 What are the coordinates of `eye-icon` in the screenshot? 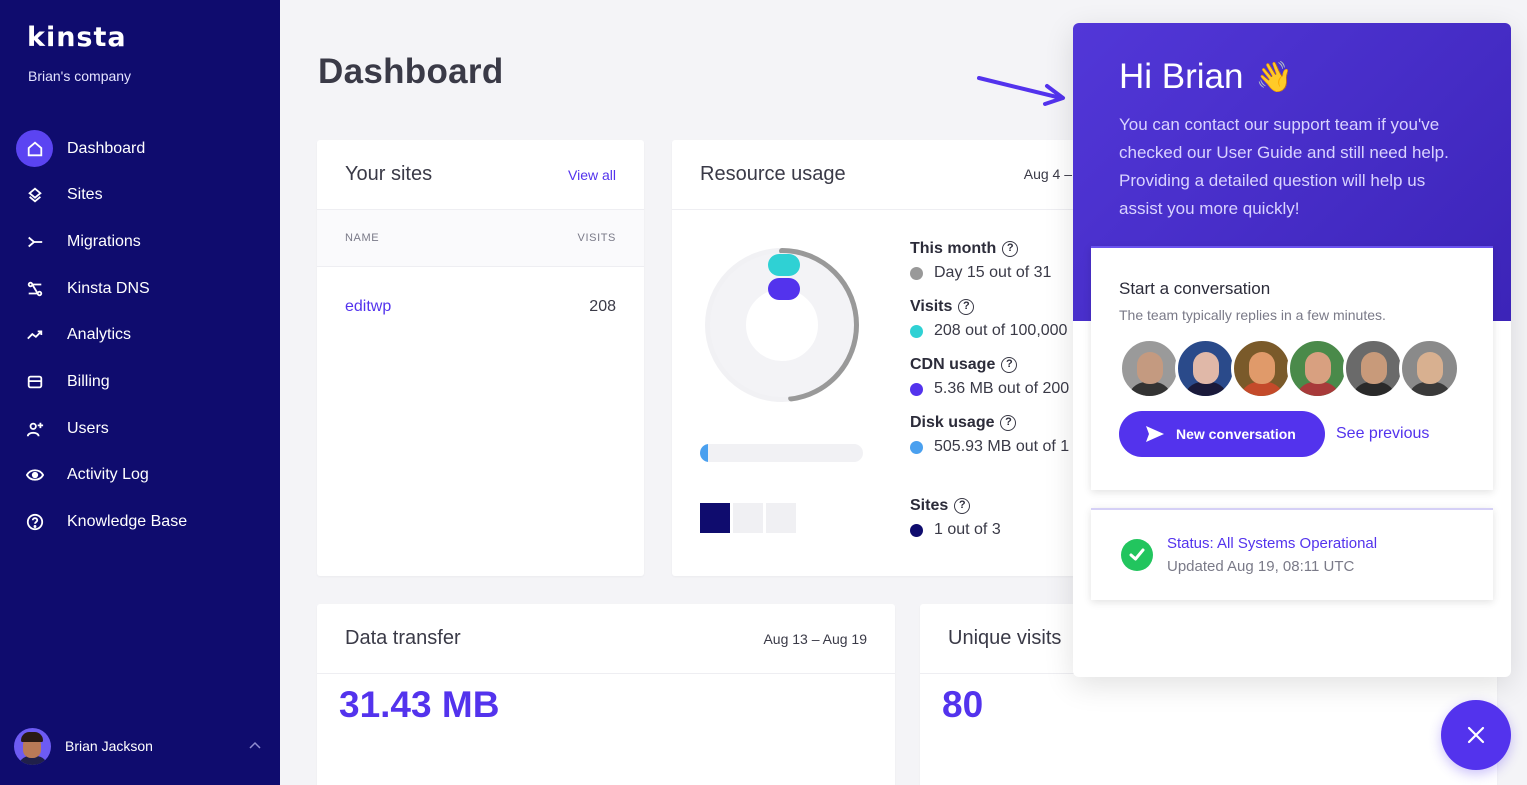 It's located at (34, 475).